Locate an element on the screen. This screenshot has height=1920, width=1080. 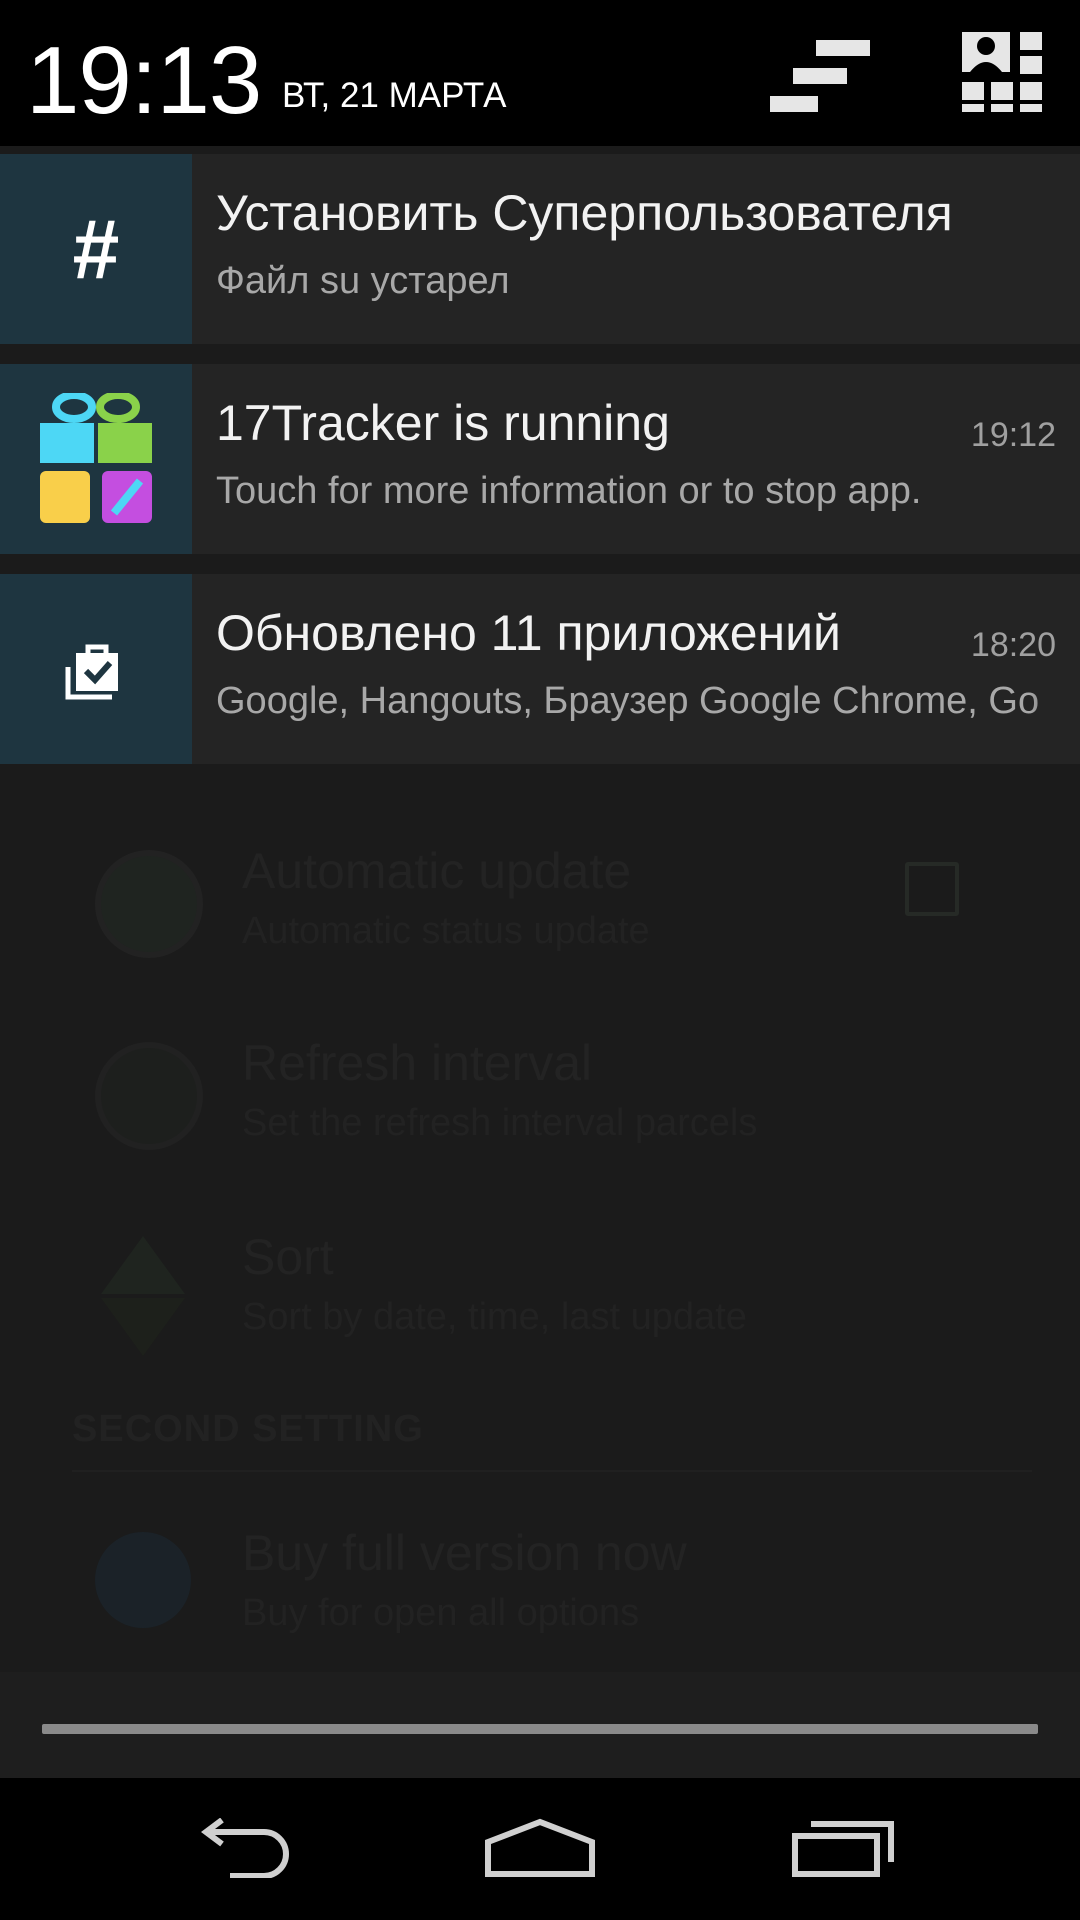
updated-apps-icon is located at coordinates (96, 669).